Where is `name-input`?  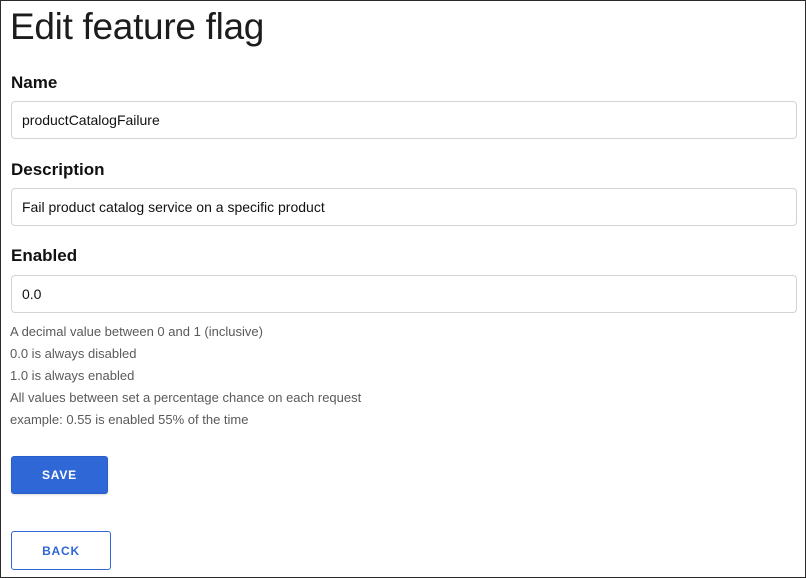 name-input is located at coordinates (404, 120).